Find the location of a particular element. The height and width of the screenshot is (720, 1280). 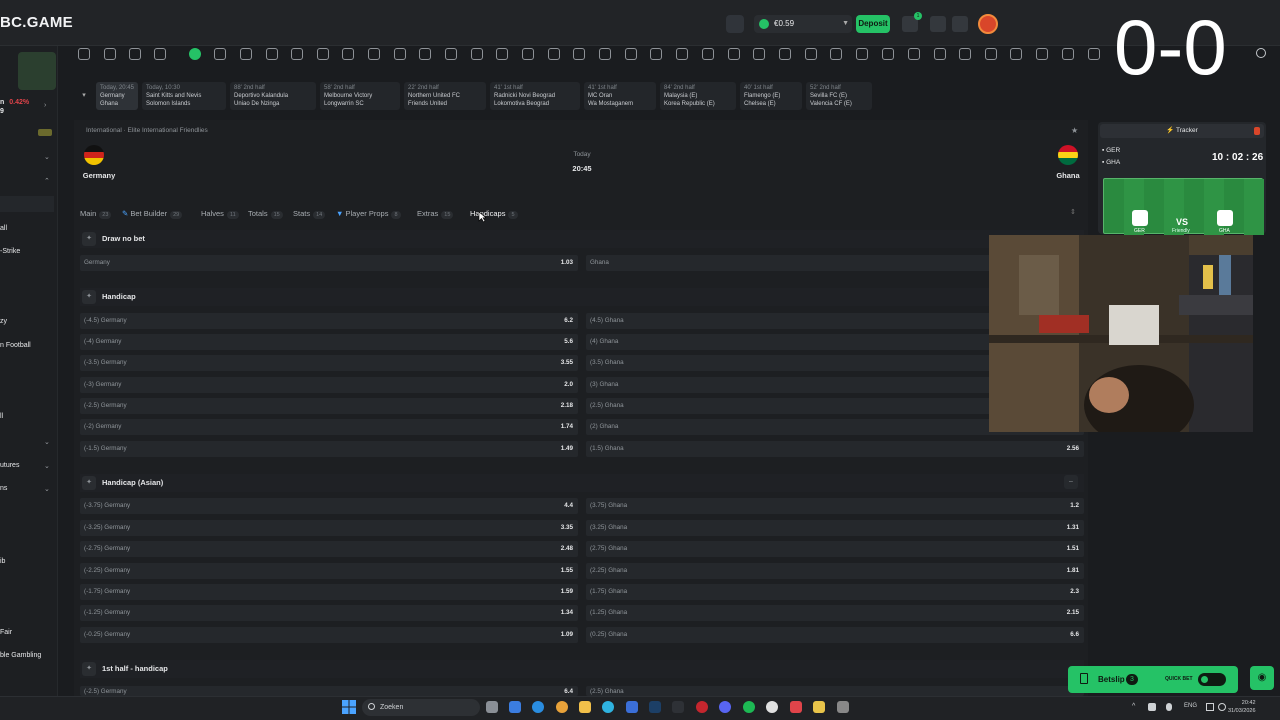

odds-button: (2.75) Ghana 1.51 is located at coordinates (835, 549).